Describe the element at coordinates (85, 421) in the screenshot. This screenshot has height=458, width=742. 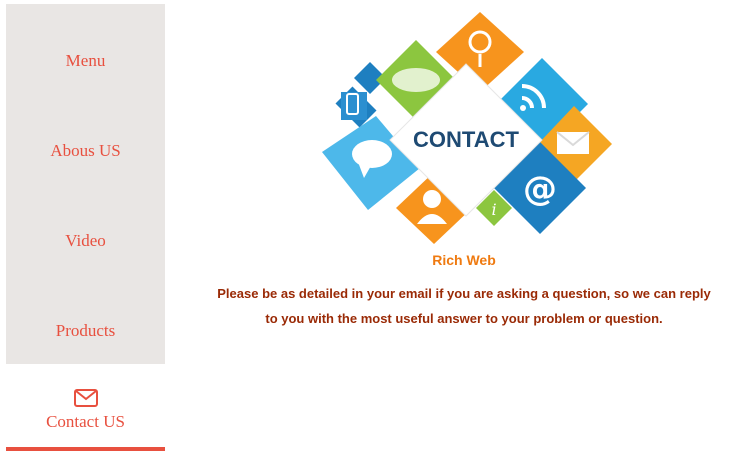
I see `nav-item-label: Contact US` at that location.